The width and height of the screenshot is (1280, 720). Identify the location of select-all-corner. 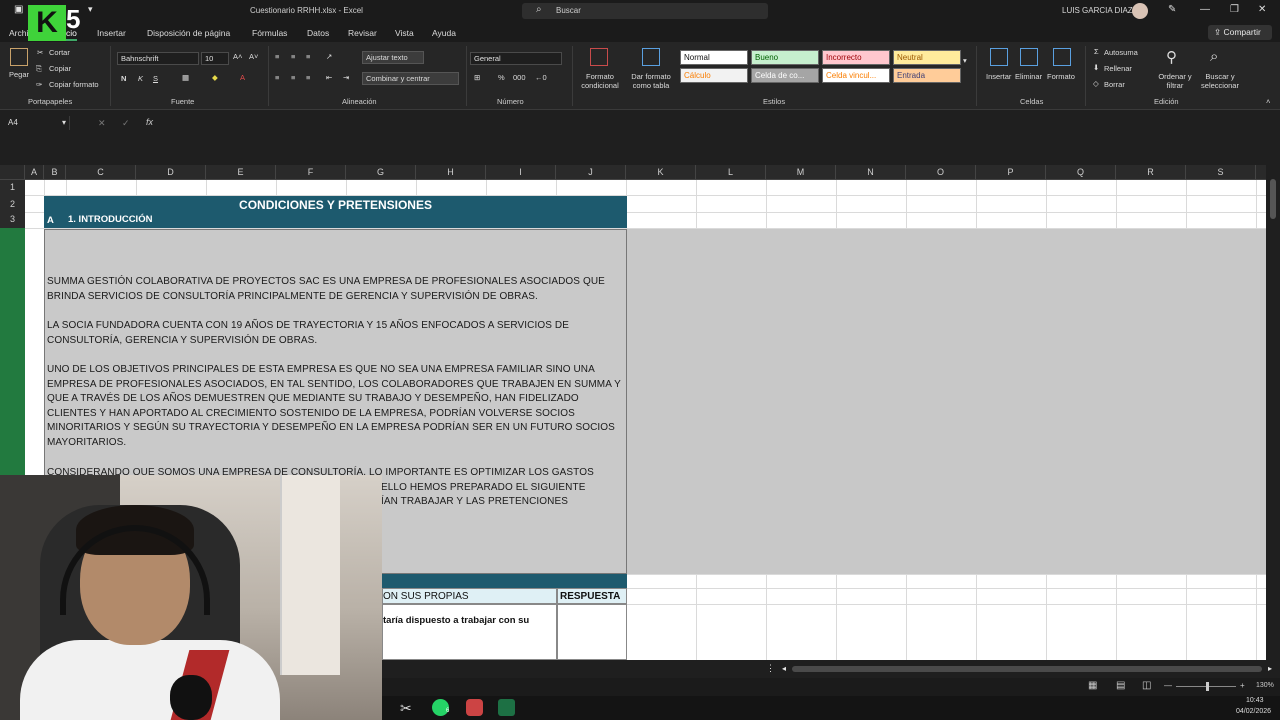
(12, 172).